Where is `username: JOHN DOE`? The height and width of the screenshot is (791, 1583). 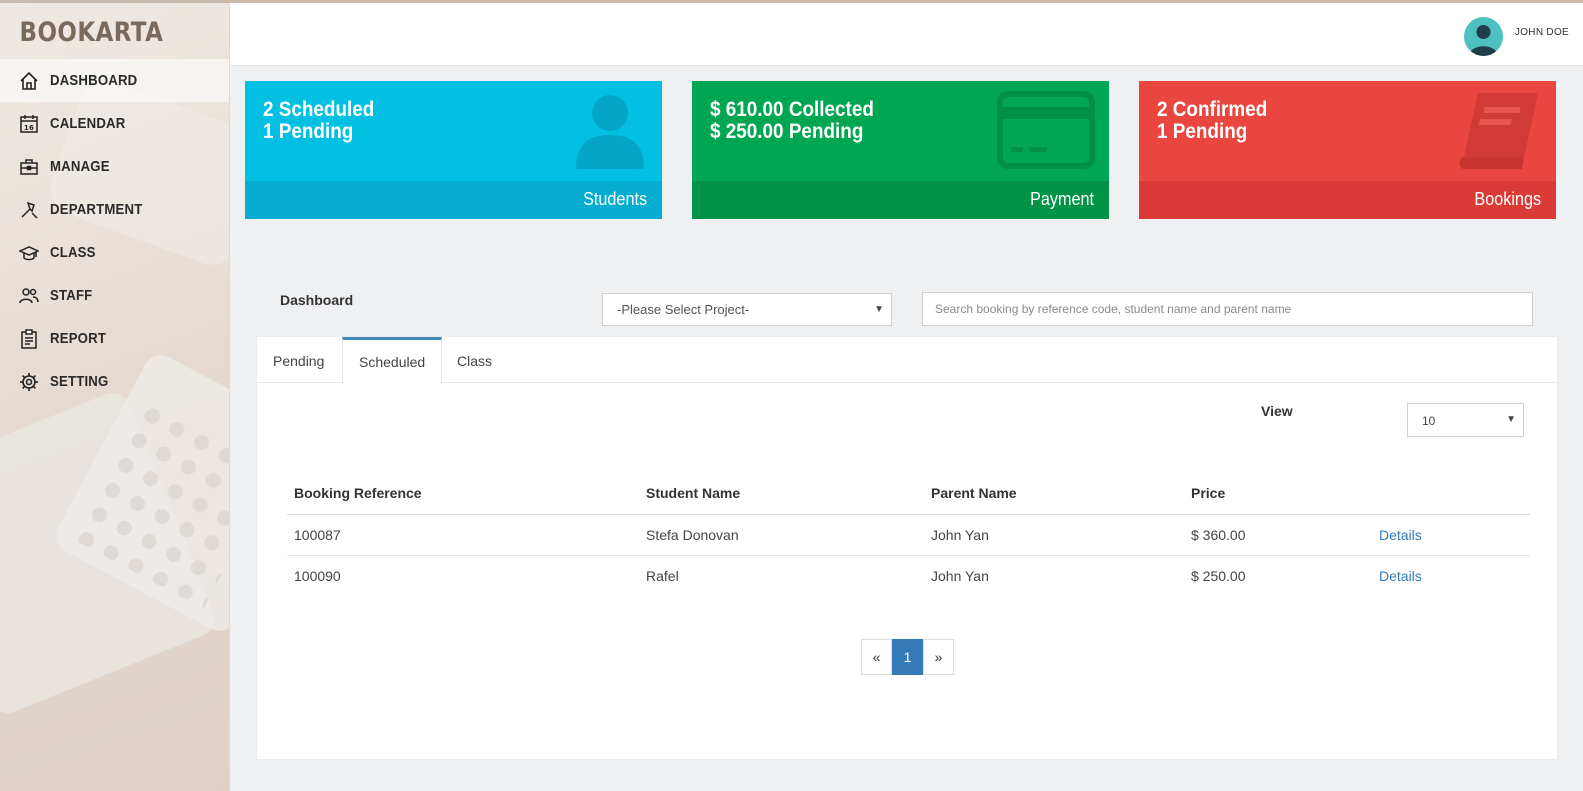
username: JOHN DOE is located at coordinates (1542, 32).